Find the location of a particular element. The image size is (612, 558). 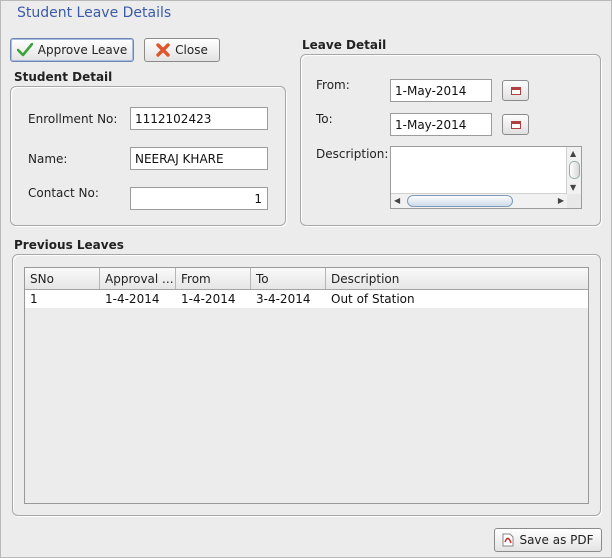

scroll-left-arrow-icon: ◀ is located at coordinates (397, 201).